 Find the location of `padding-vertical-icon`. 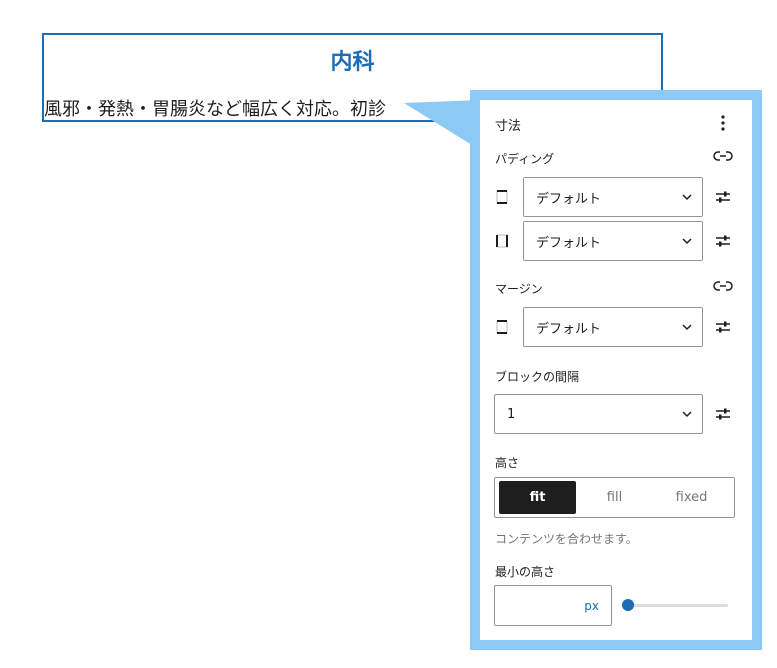

padding-vertical-icon is located at coordinates (502, 197).